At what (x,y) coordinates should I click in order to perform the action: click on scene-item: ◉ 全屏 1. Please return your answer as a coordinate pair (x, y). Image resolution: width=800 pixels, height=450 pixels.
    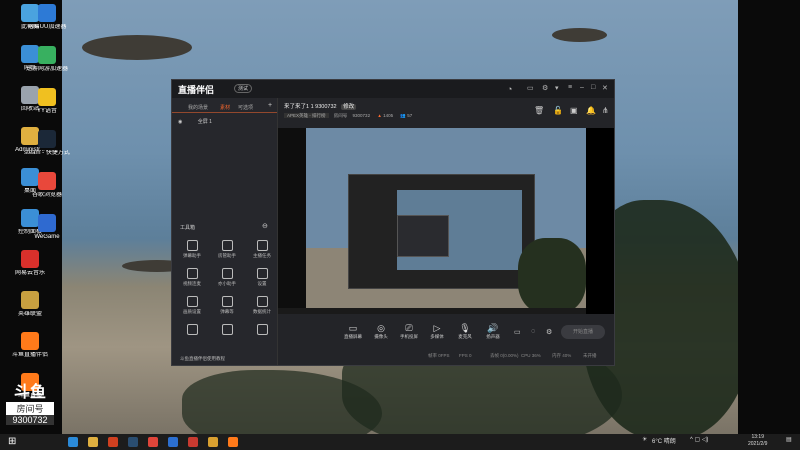
    Looking at the image, I should click on (195, 121).